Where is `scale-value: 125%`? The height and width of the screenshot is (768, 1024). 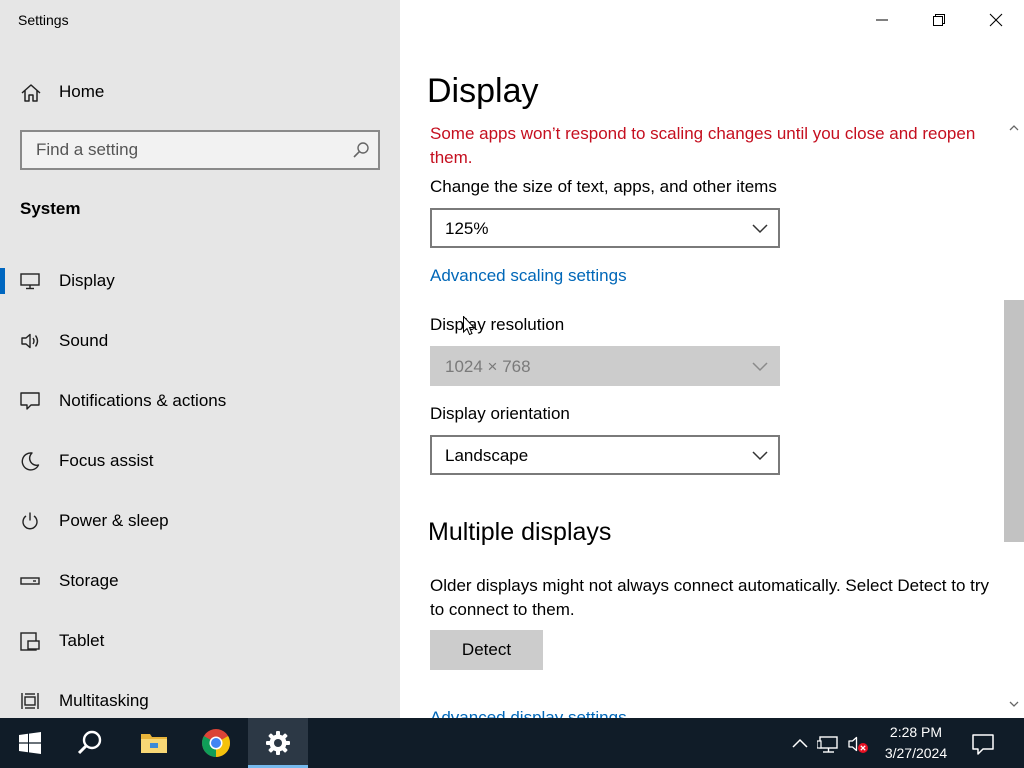 scale-value: 125% is located at coordinates (467, 228).